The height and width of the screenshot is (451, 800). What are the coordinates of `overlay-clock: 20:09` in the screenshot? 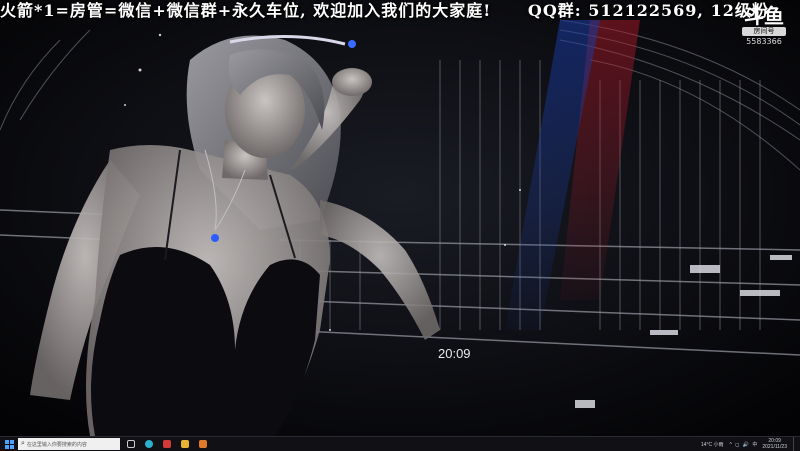 It's located at (454, 353).